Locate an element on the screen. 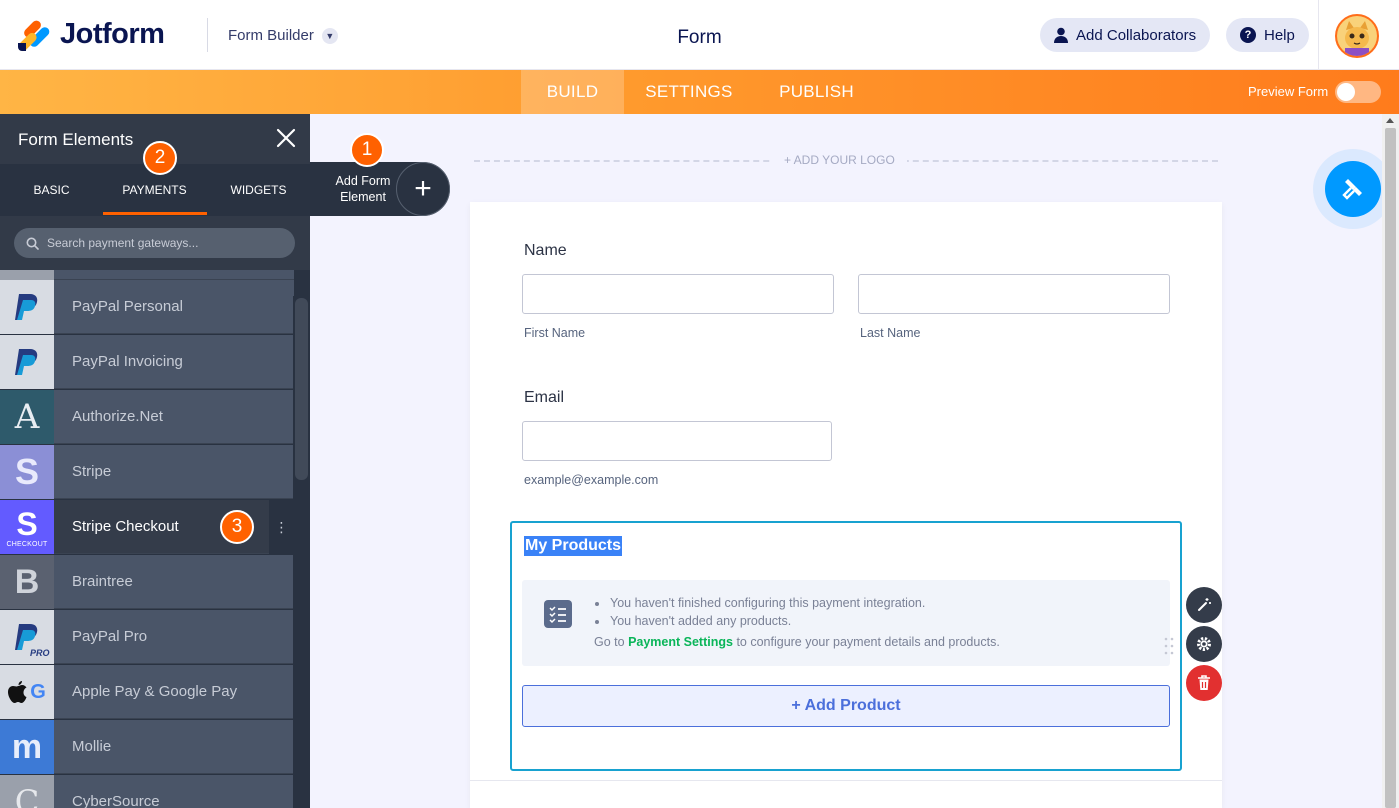  add-form-element-button: Add Form Element + is located at coordinates (380, 189).